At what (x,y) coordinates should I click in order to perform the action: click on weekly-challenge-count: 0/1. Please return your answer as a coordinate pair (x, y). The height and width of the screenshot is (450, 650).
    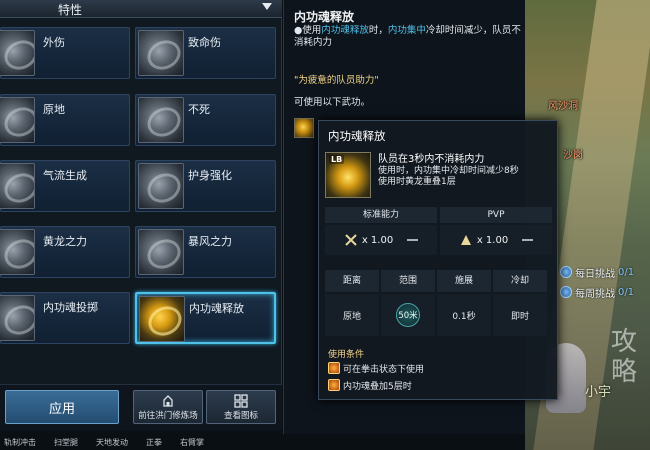
    Looking at the image, I should click on (626, 292).